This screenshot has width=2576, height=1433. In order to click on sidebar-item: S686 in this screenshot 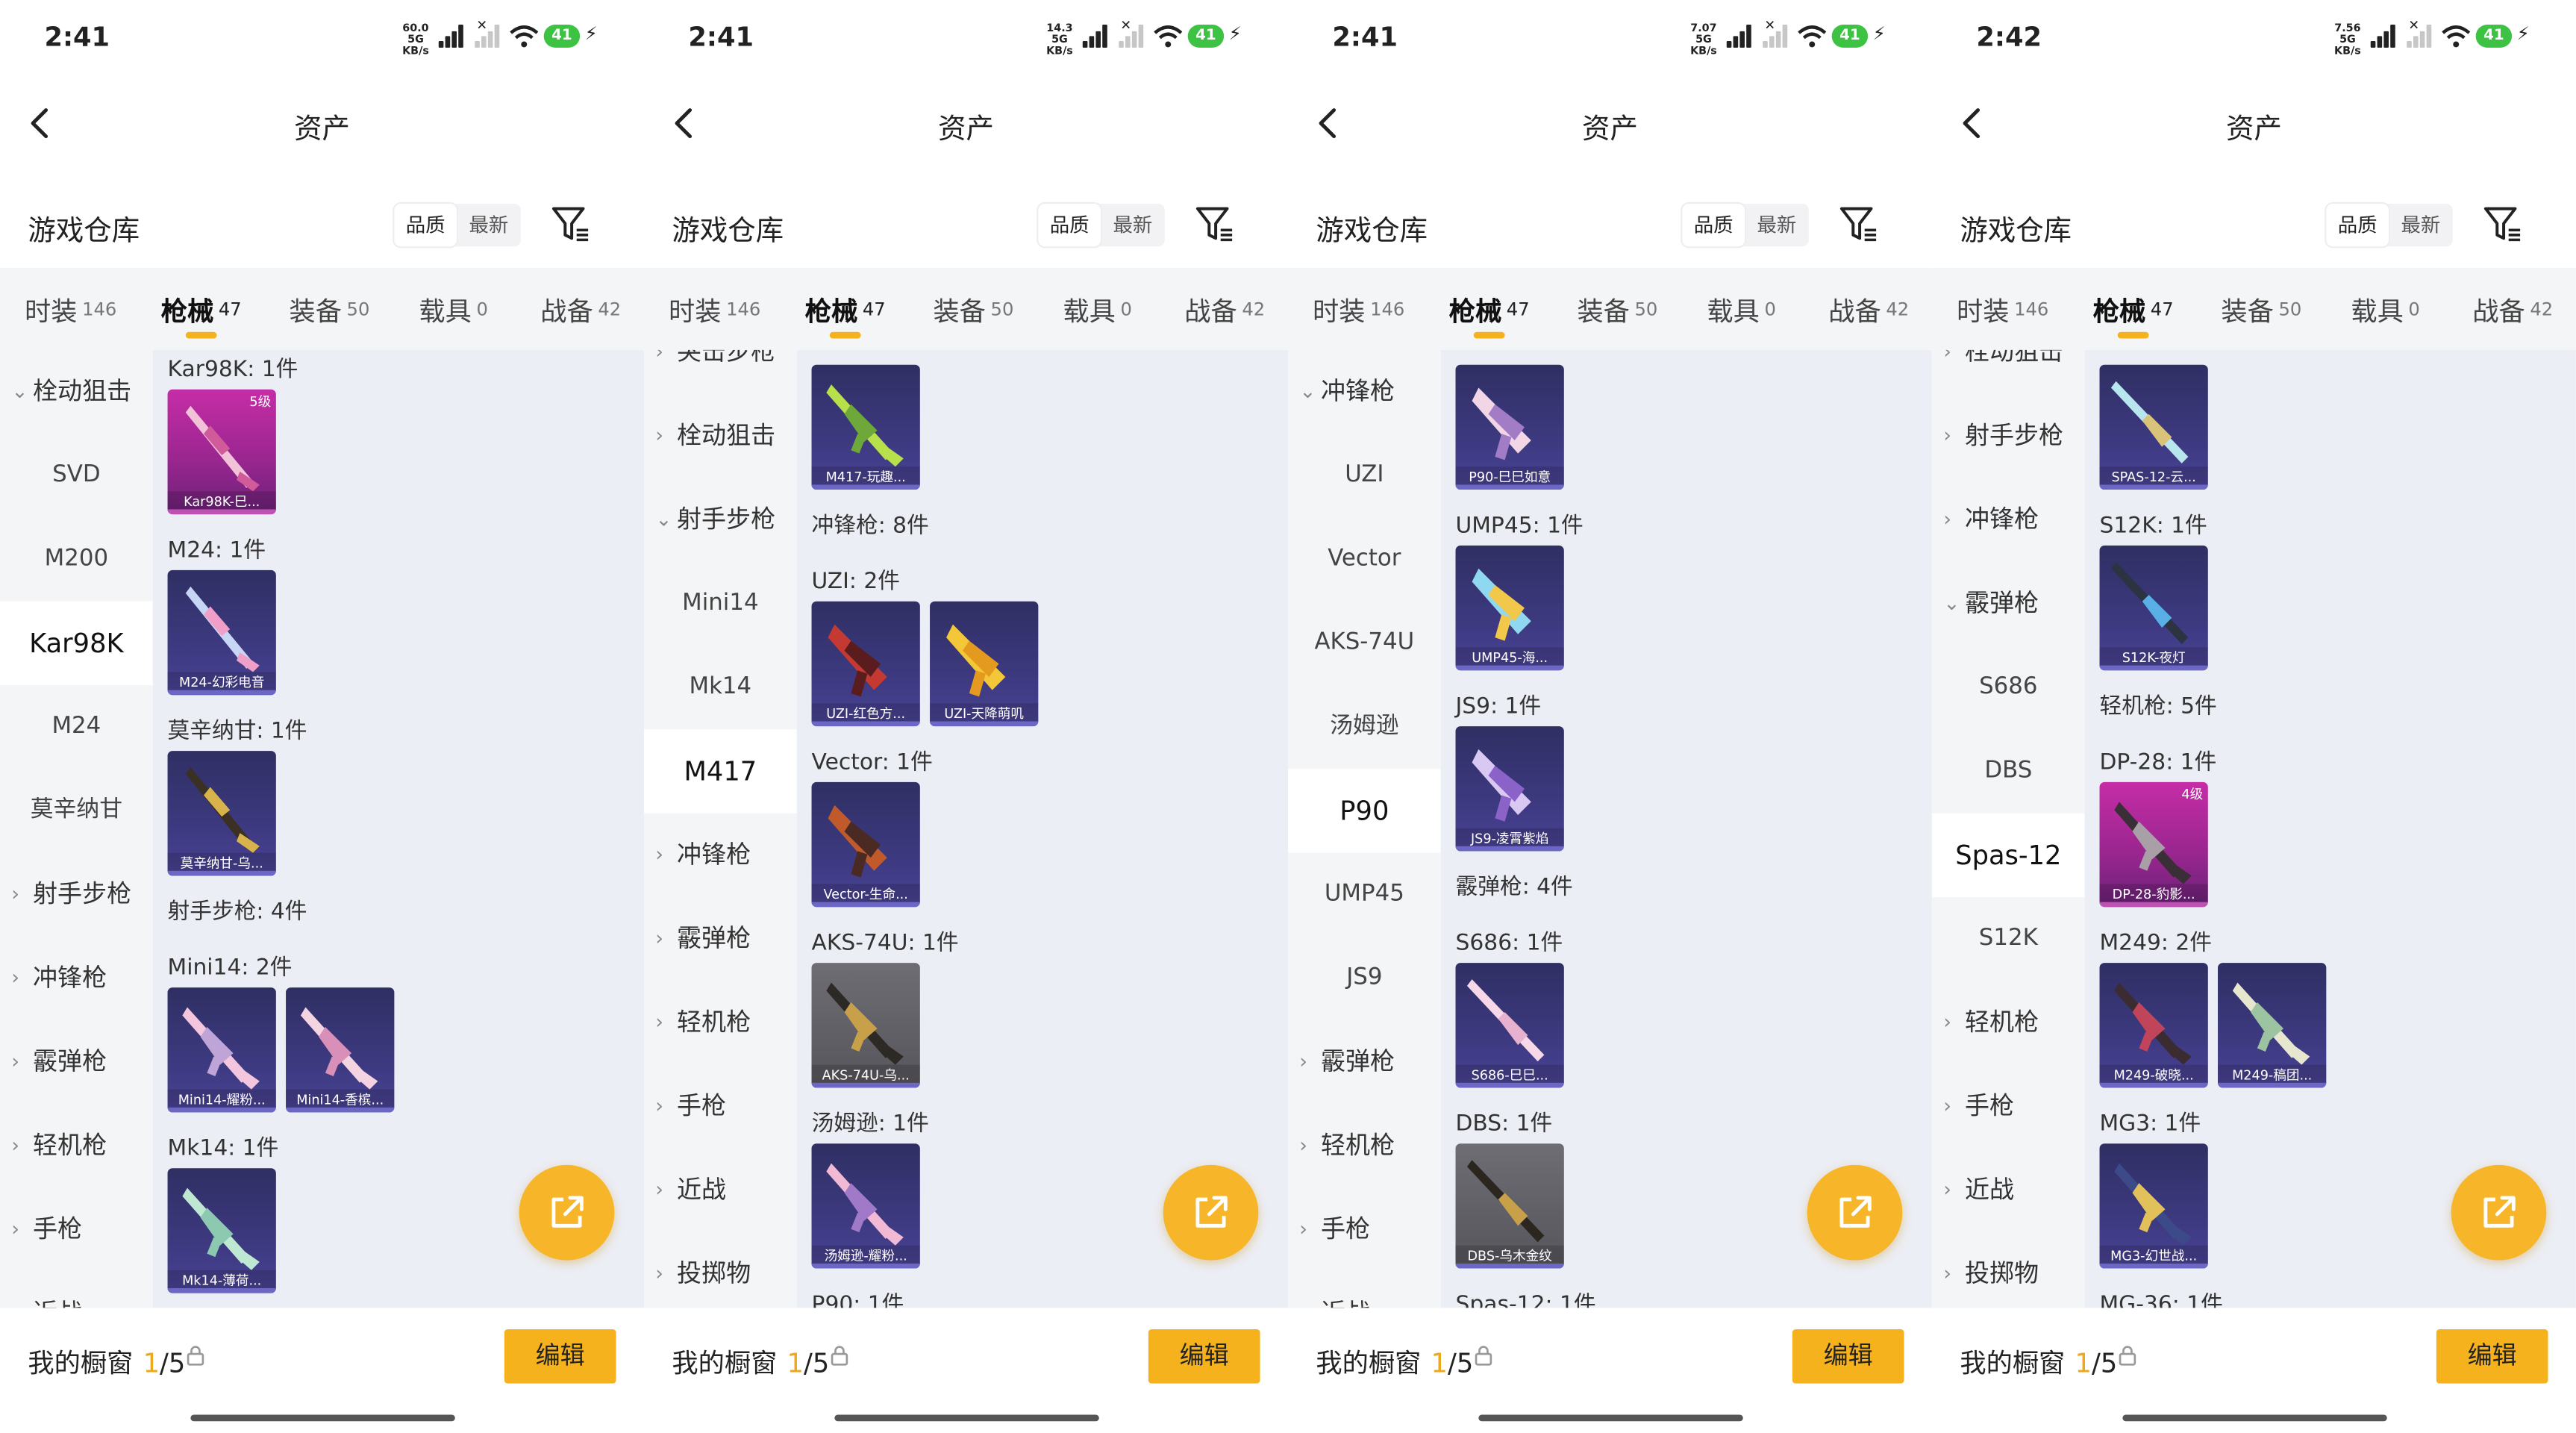, I will do `click(2008, 687)`.